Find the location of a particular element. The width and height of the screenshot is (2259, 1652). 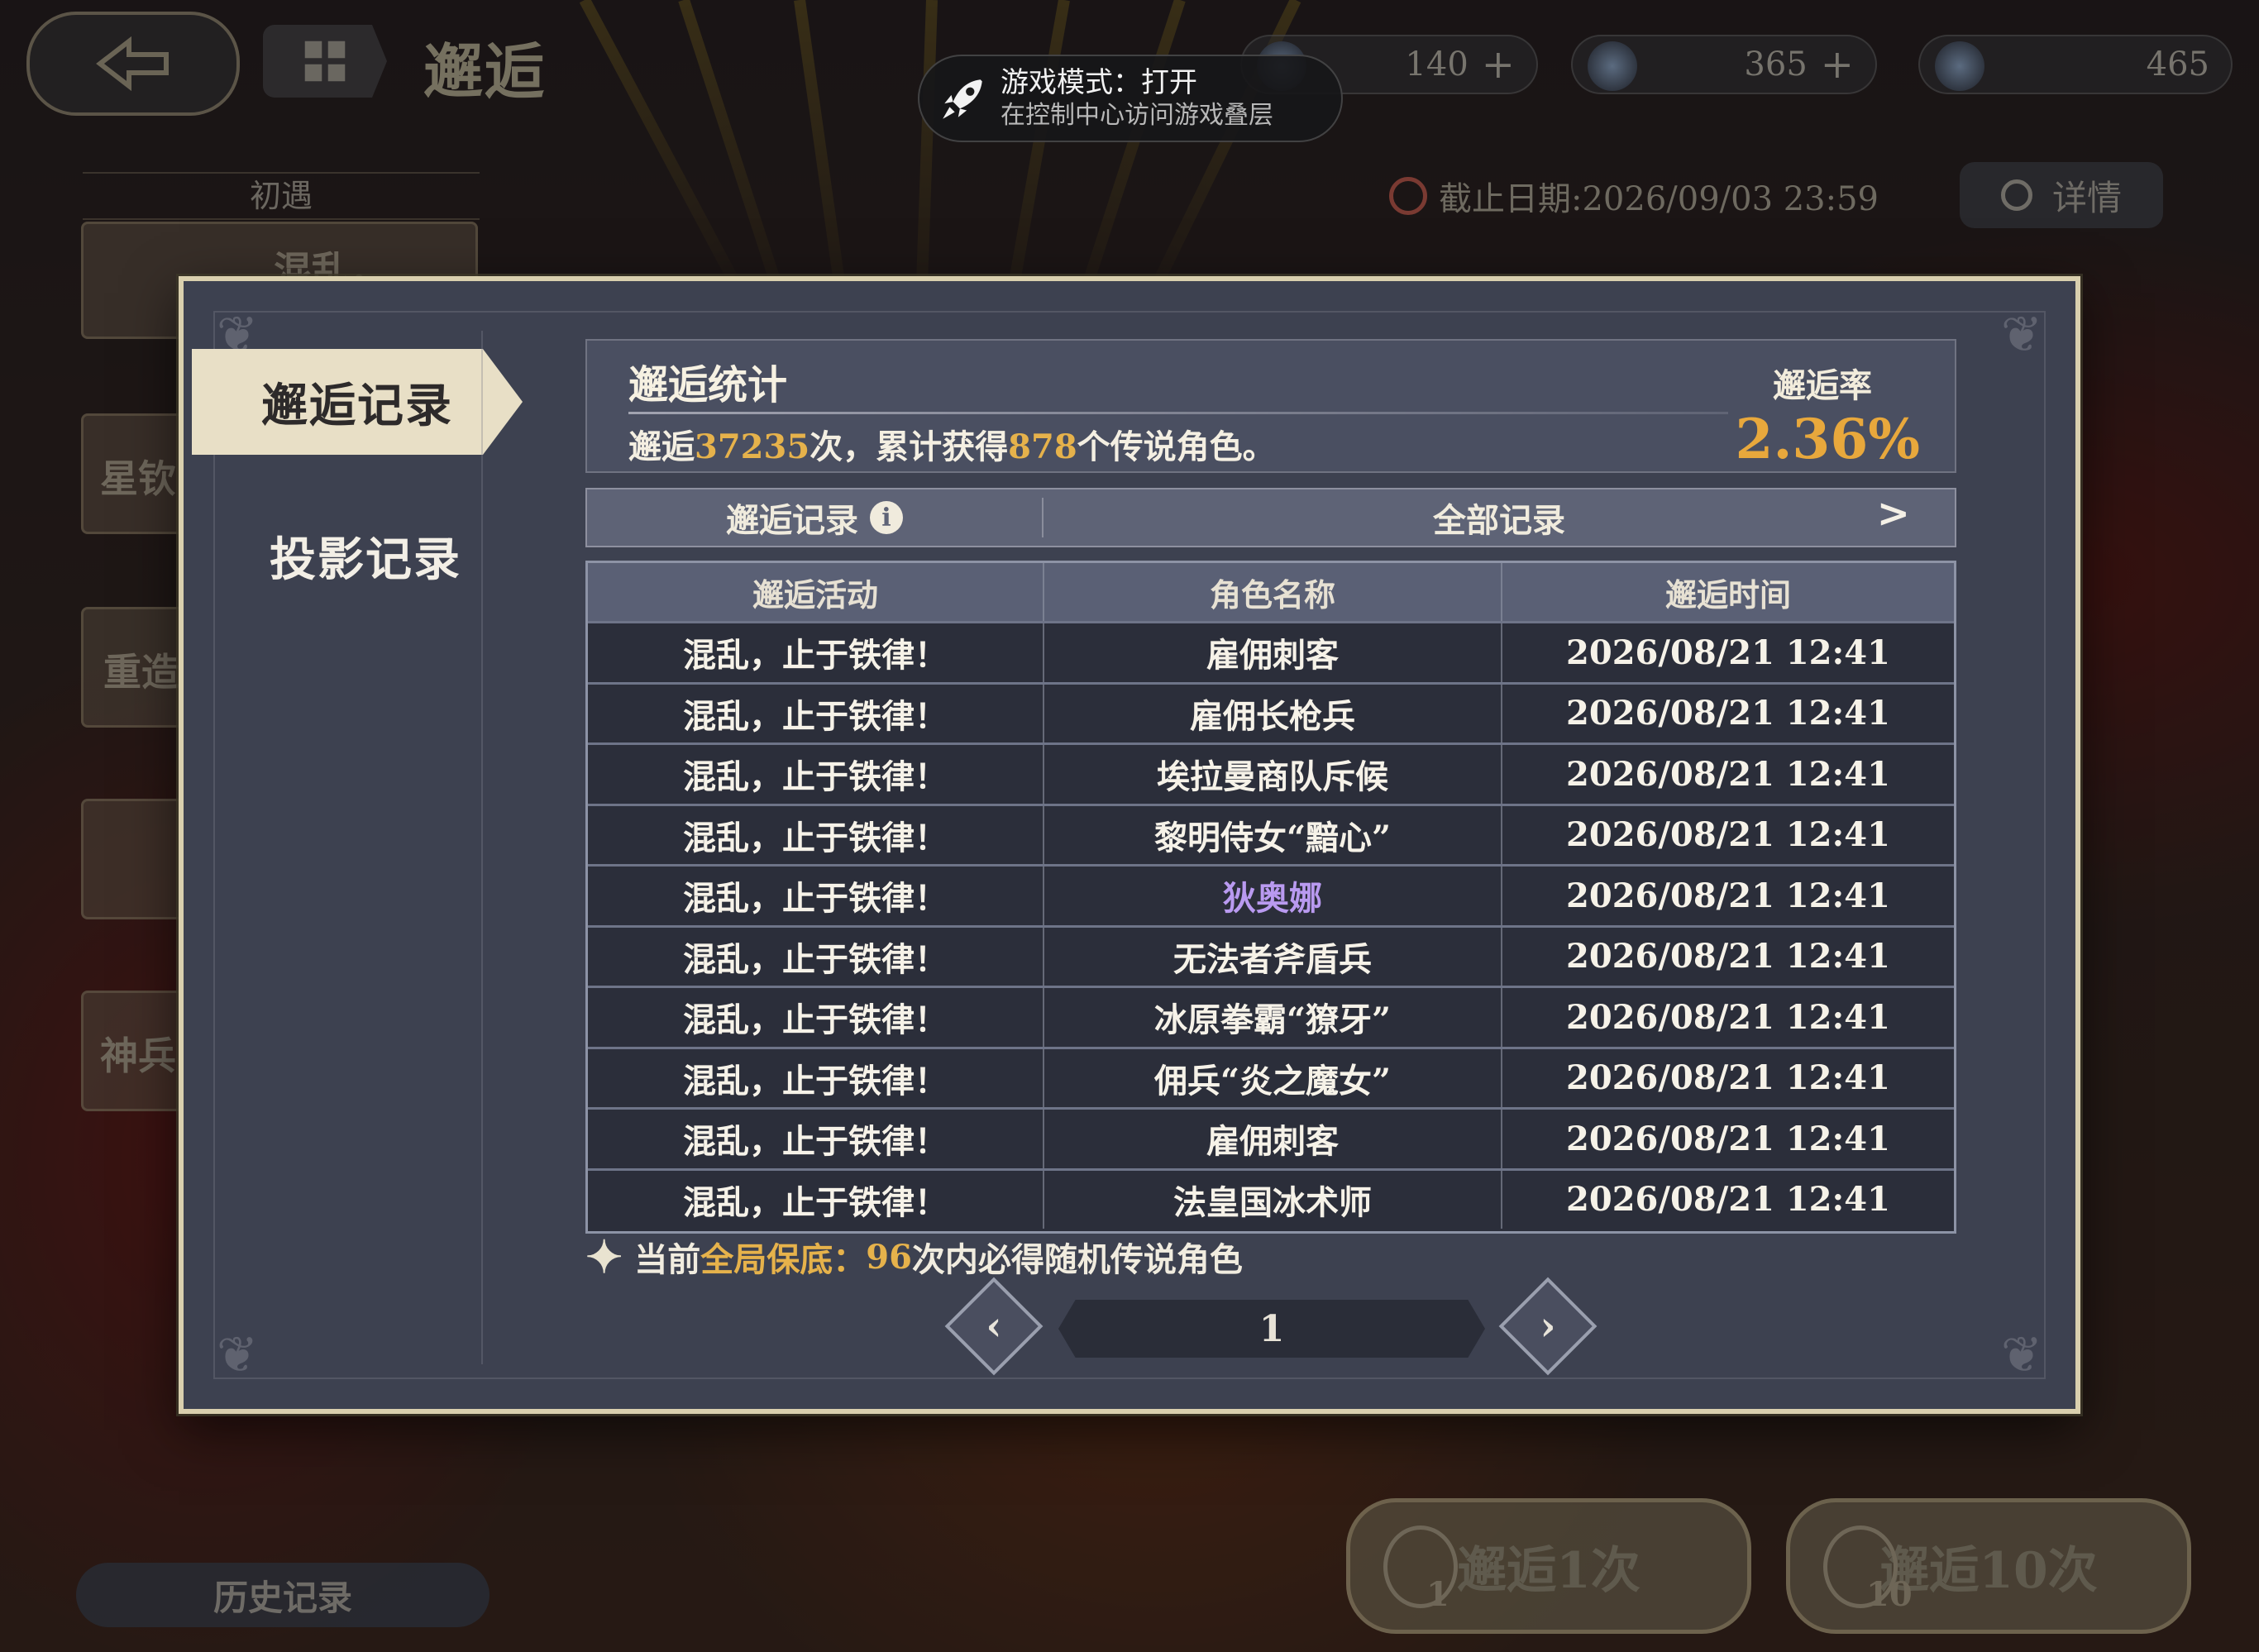

table-header: 邂逅活动 角色名称 邂逅时间 is located at coordinates (1271, 592).